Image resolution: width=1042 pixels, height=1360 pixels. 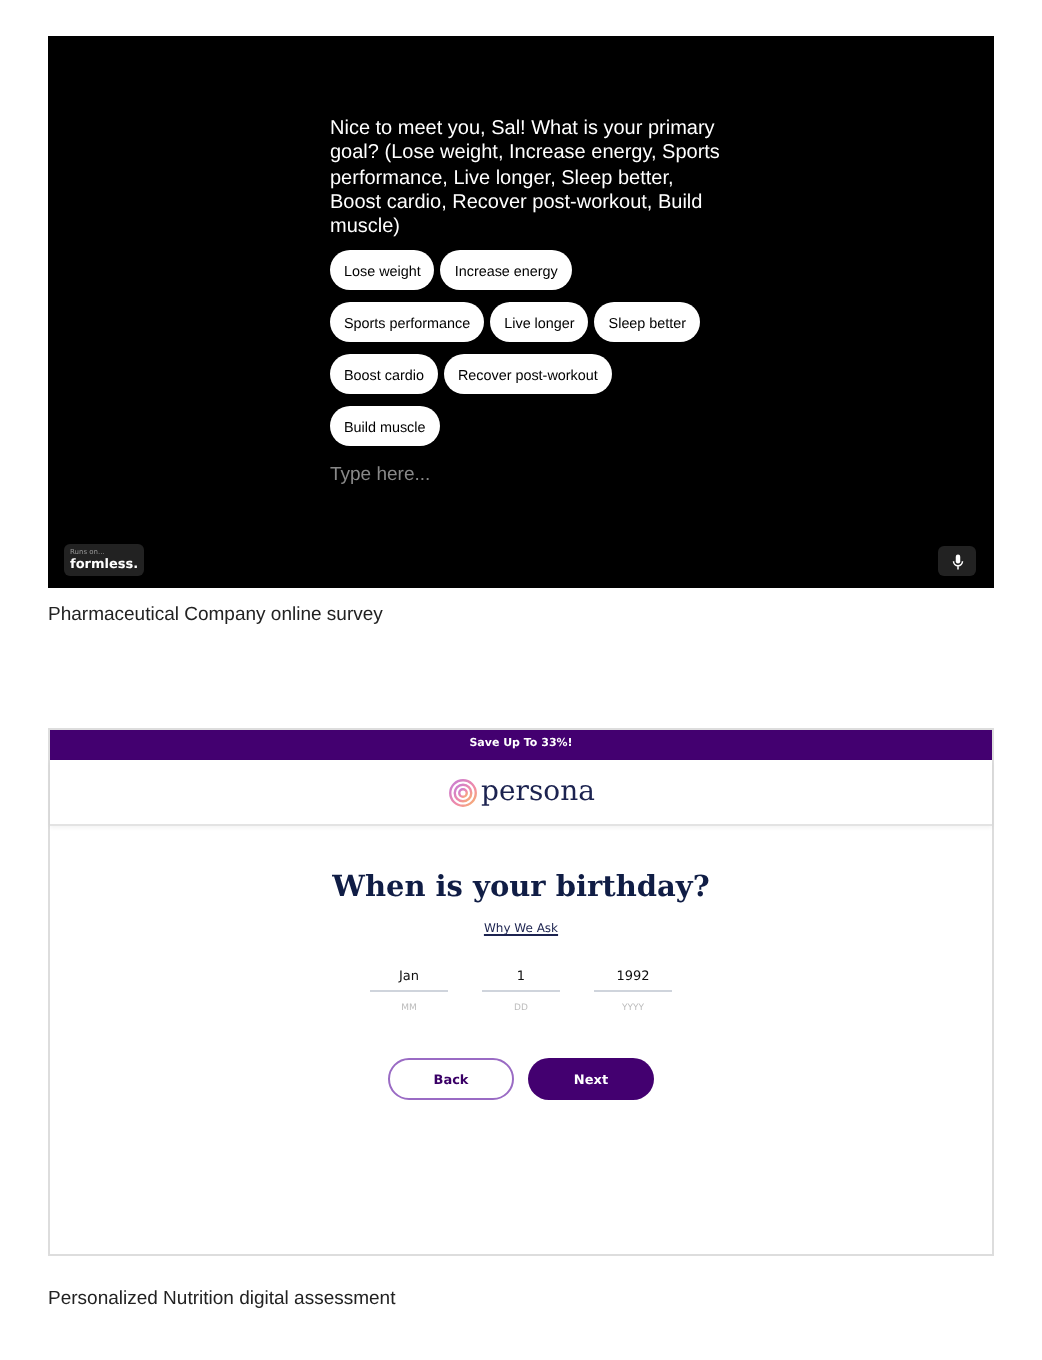 I want to click on caption-text: Personalized Nutrition digital assessment, so click(x=223, y=1299).